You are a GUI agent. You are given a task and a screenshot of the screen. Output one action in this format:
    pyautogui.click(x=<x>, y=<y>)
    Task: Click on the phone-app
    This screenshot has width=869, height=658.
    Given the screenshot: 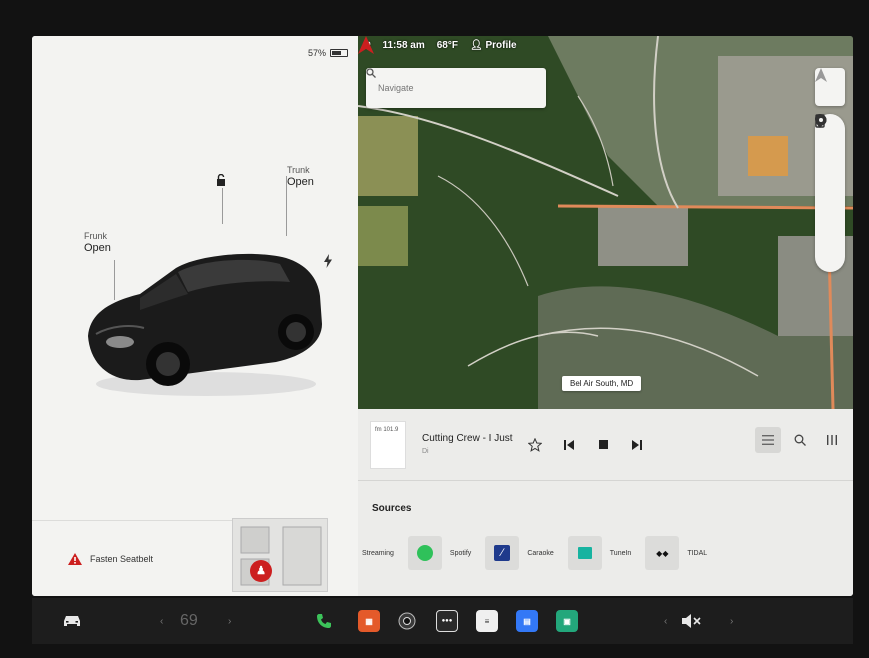 What is the action you would take?
    pyautogui.click(x=324, y=621)
    